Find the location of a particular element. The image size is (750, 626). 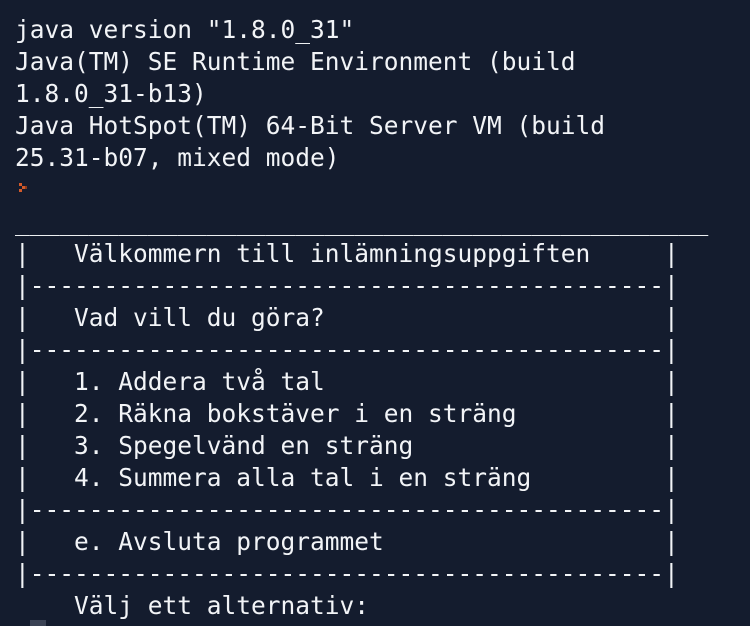

menu-option-mirror-string: | 3. Spegelvänd en sträng | is located at coordinates (347, 445).